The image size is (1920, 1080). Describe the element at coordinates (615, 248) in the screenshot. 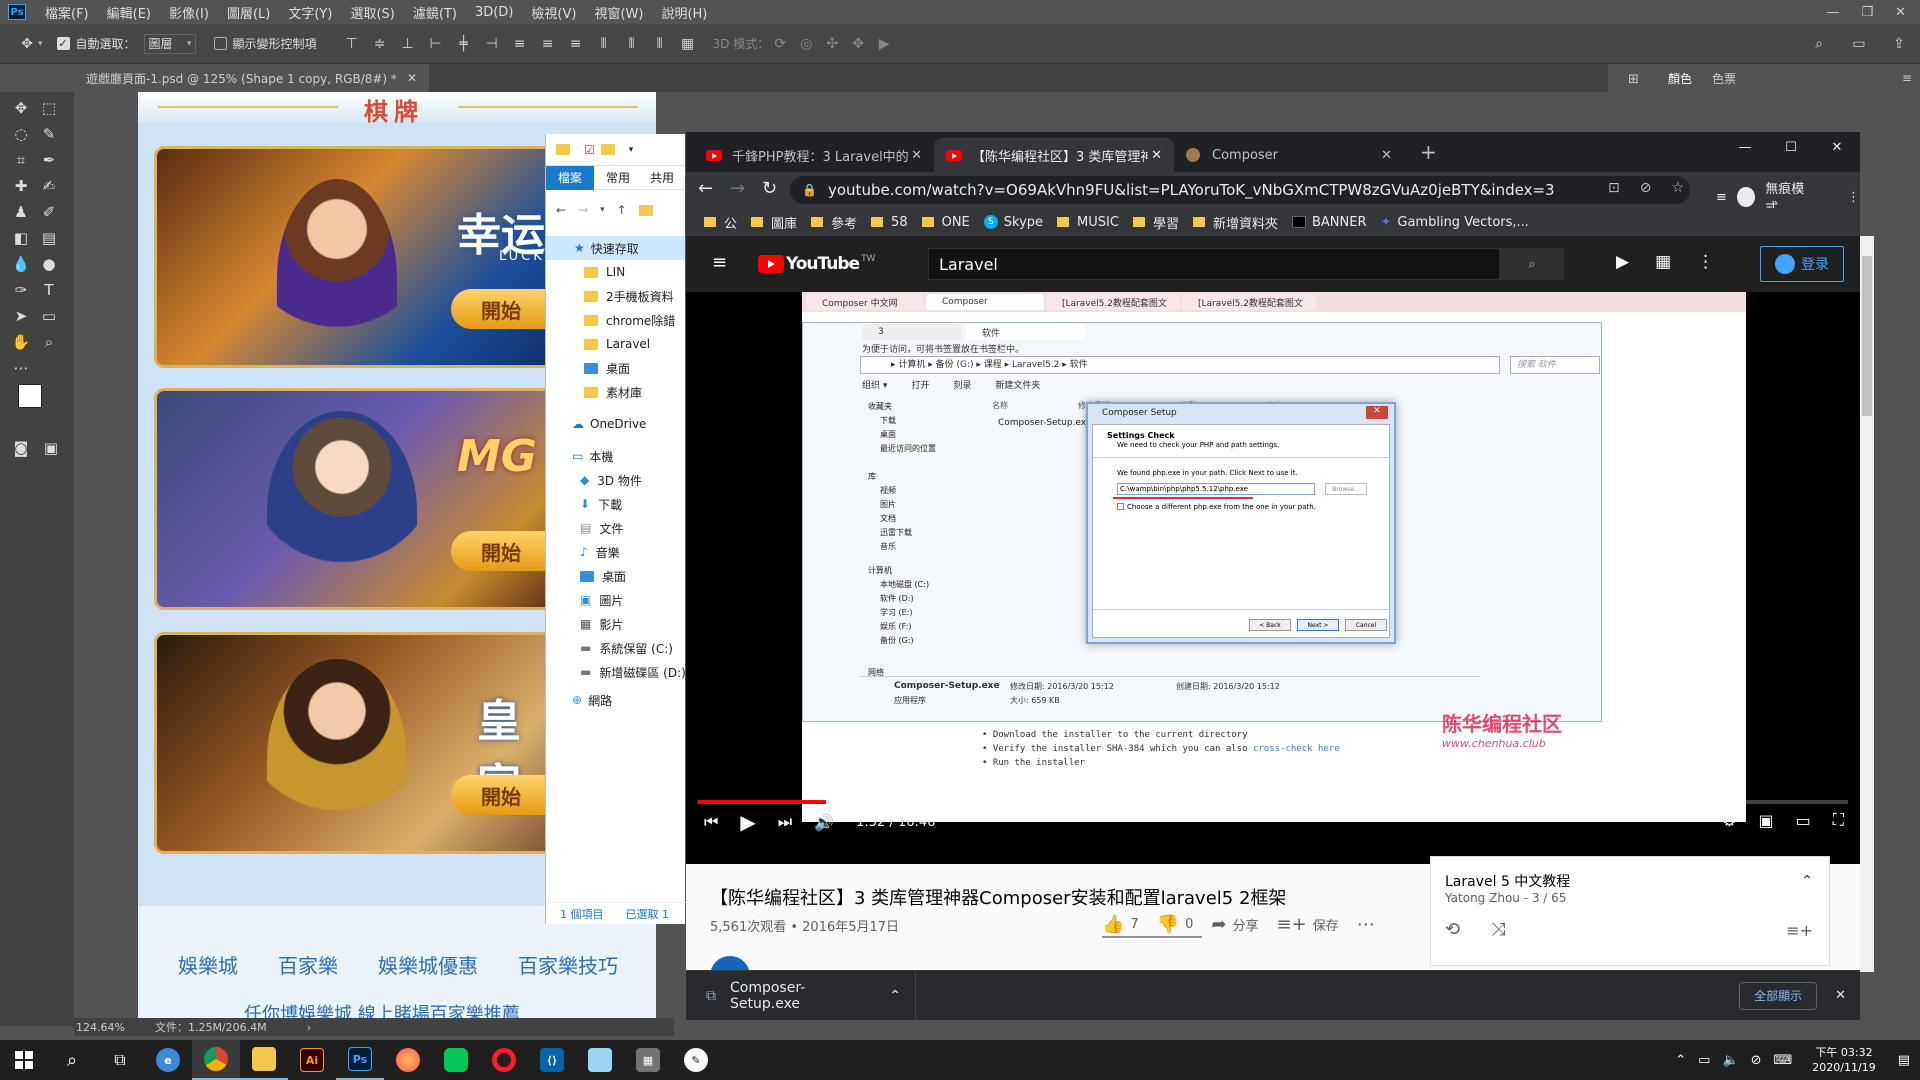

I see `nav-quick-access: ★ 快速存取` at that location.